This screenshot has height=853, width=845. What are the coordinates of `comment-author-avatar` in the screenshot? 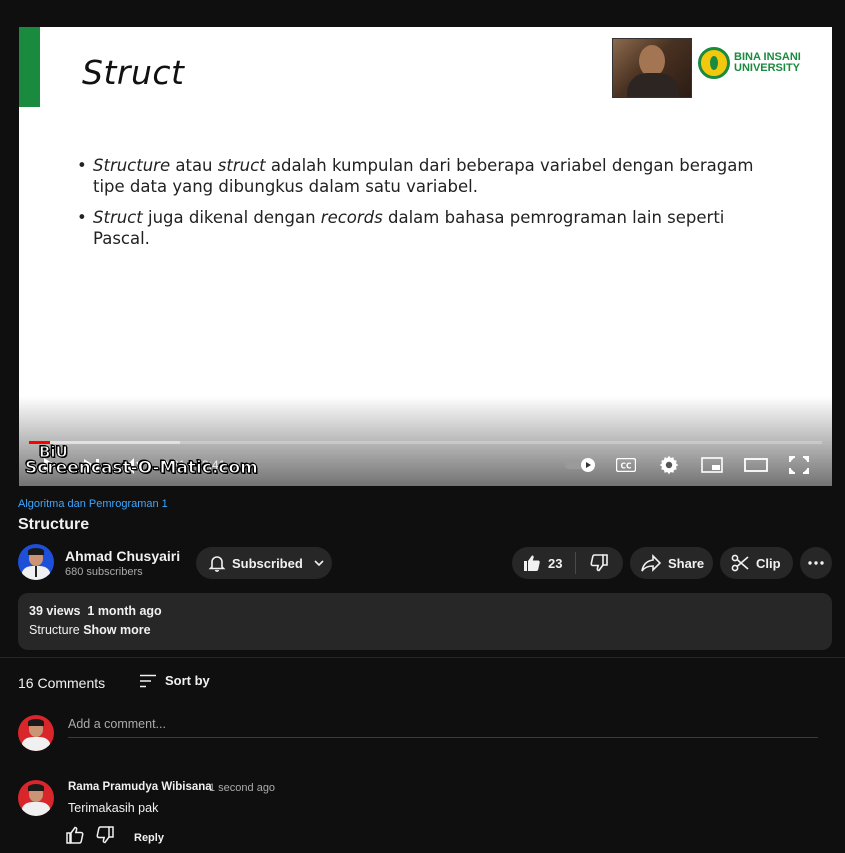 It's located at (36, 798).